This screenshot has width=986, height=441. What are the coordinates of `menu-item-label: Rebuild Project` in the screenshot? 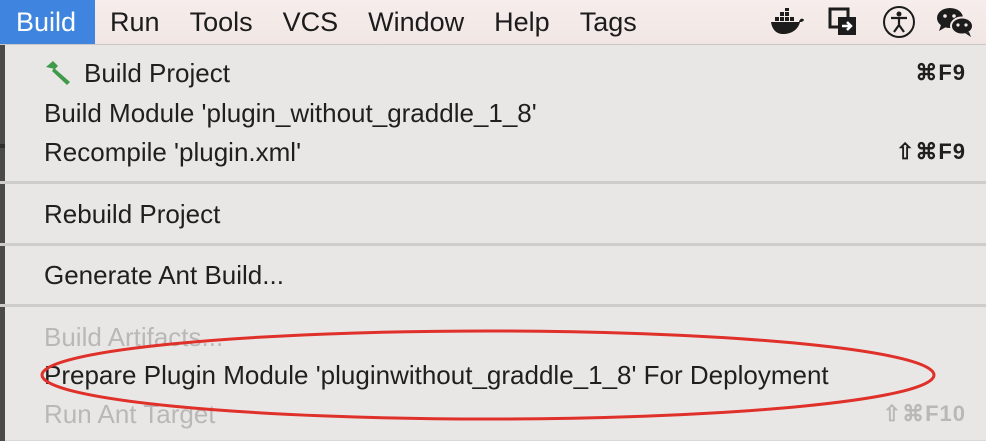 It's located at (132, 213).